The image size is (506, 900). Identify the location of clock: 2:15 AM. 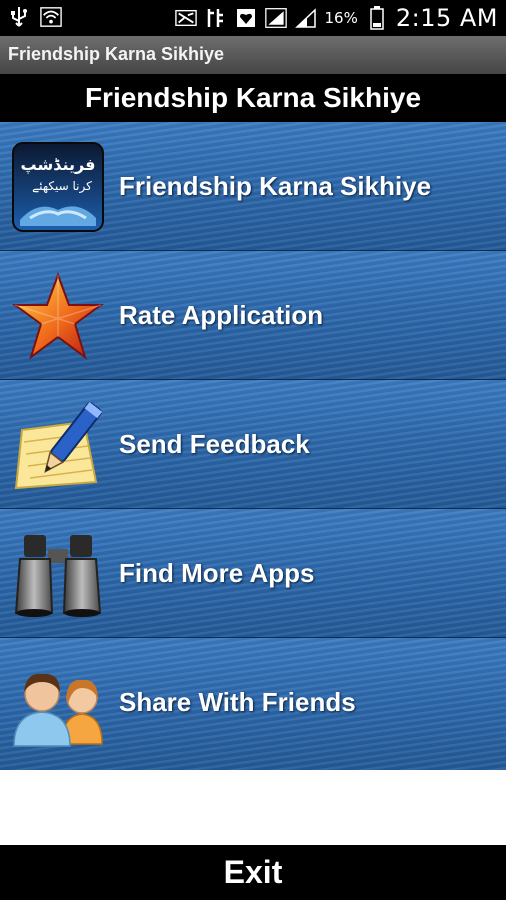
(446, 18).